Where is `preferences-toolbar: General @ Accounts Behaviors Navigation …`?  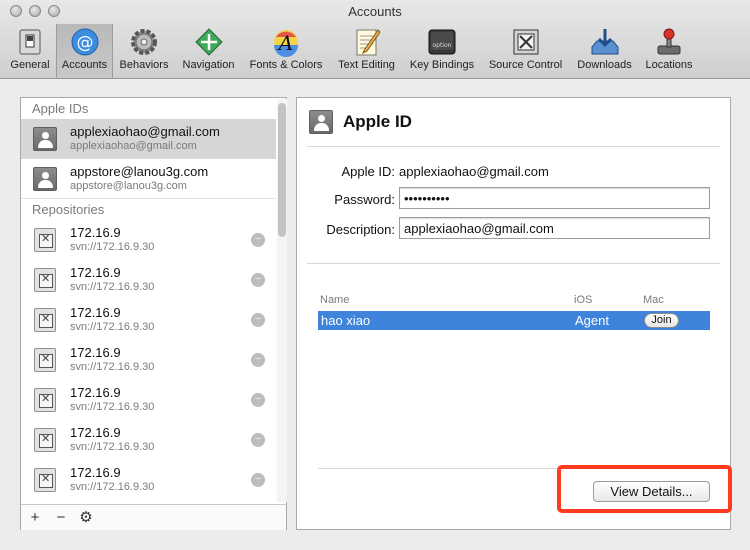 preferences-toolbar: General @ Accounts Behaviors Navigation … is located at coordinates (375, 51).